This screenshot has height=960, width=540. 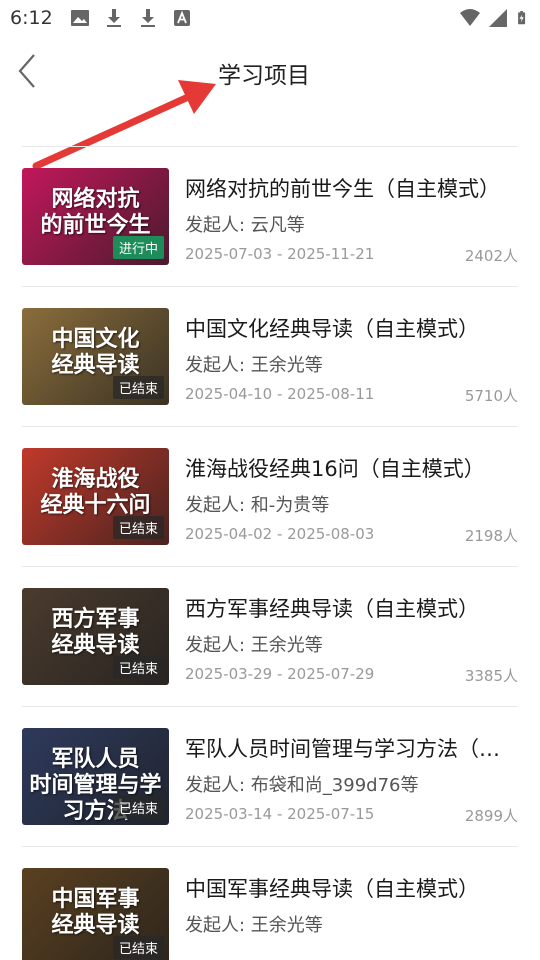 I want to click on font-icon, so click(x=182, y=18).